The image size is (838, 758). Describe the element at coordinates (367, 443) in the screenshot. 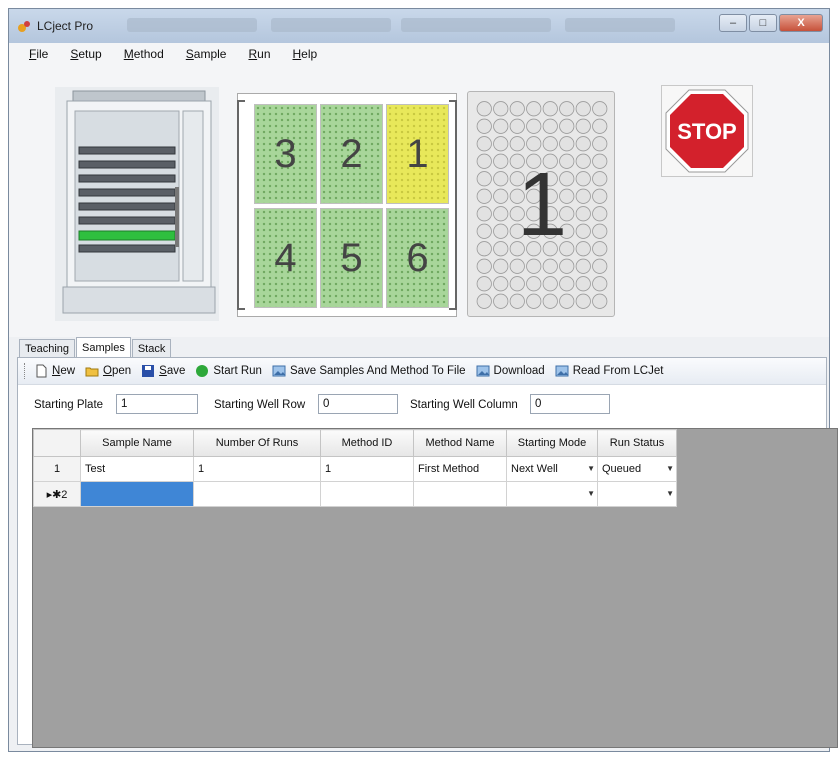

I see `col-method-id: Method ID` at that location.